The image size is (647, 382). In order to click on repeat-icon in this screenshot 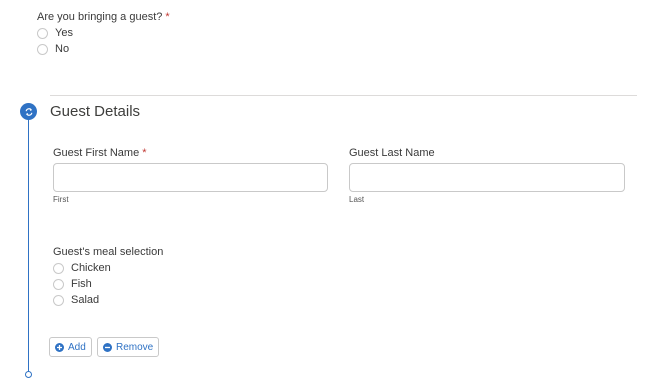, I will do `click(28, 111)`.